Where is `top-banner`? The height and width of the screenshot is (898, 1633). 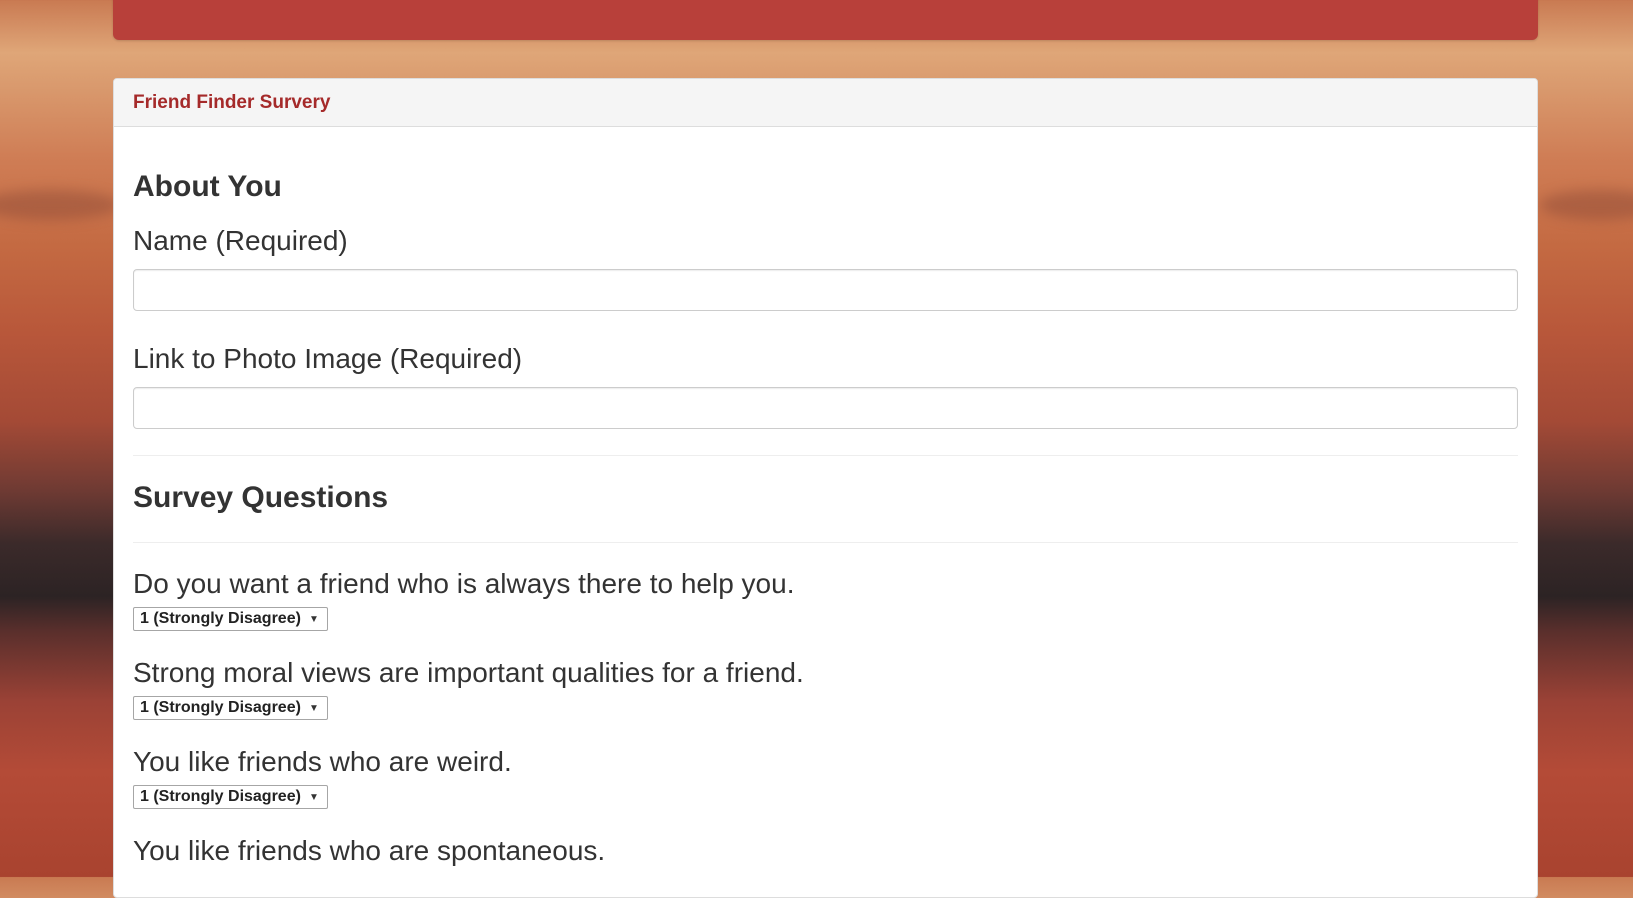 top-banner is located at coordinates (825, 20).